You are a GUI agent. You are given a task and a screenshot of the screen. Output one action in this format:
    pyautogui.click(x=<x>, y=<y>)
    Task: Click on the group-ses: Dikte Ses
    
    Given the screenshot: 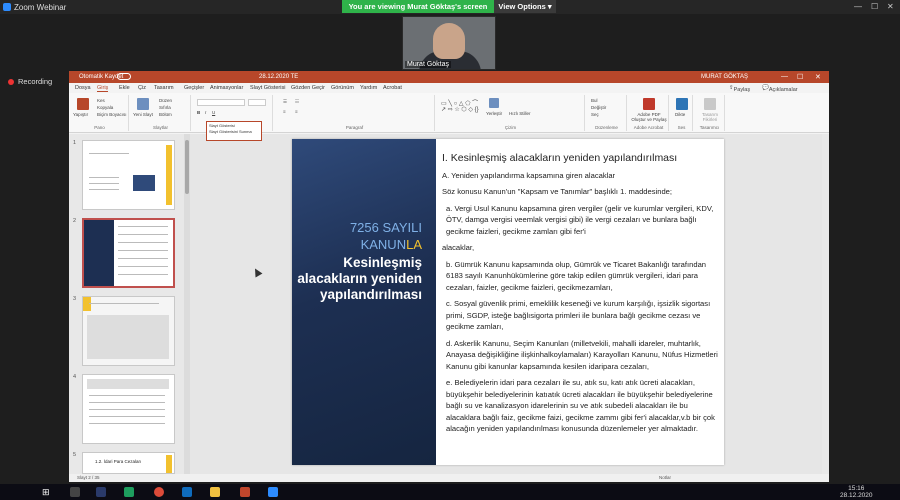 What is the action you would take?
    pyautogui.click(x=682, y=113)
    